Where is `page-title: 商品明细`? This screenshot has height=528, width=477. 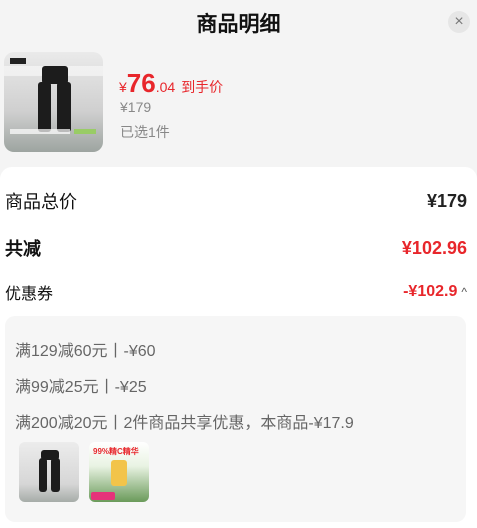
page-title: 商品明细 is located at coordinates (238, 24).